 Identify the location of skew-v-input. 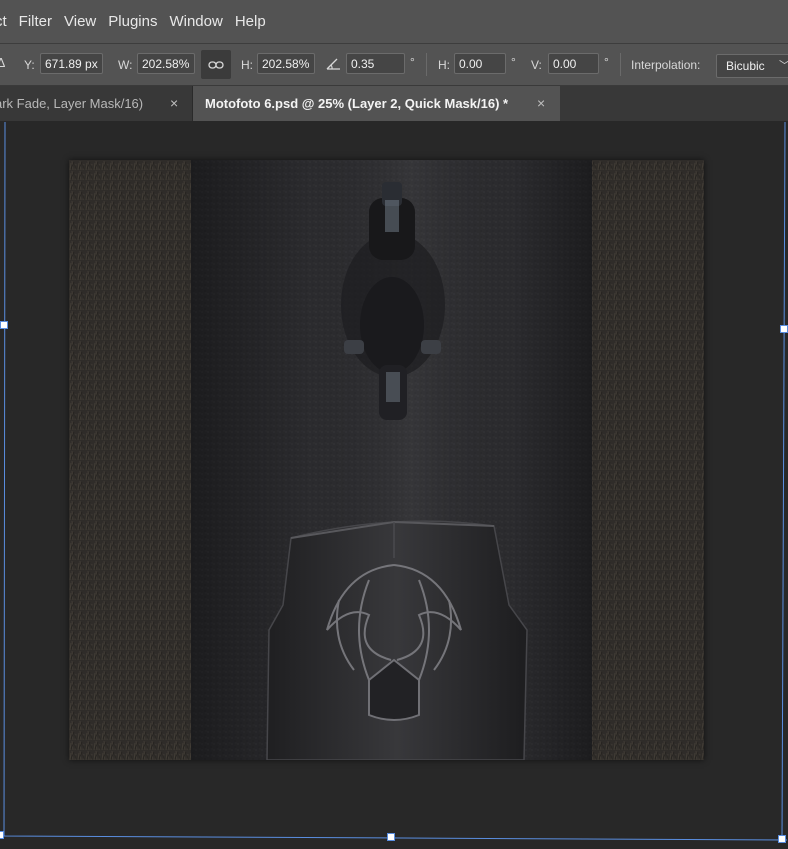
(573, 63).